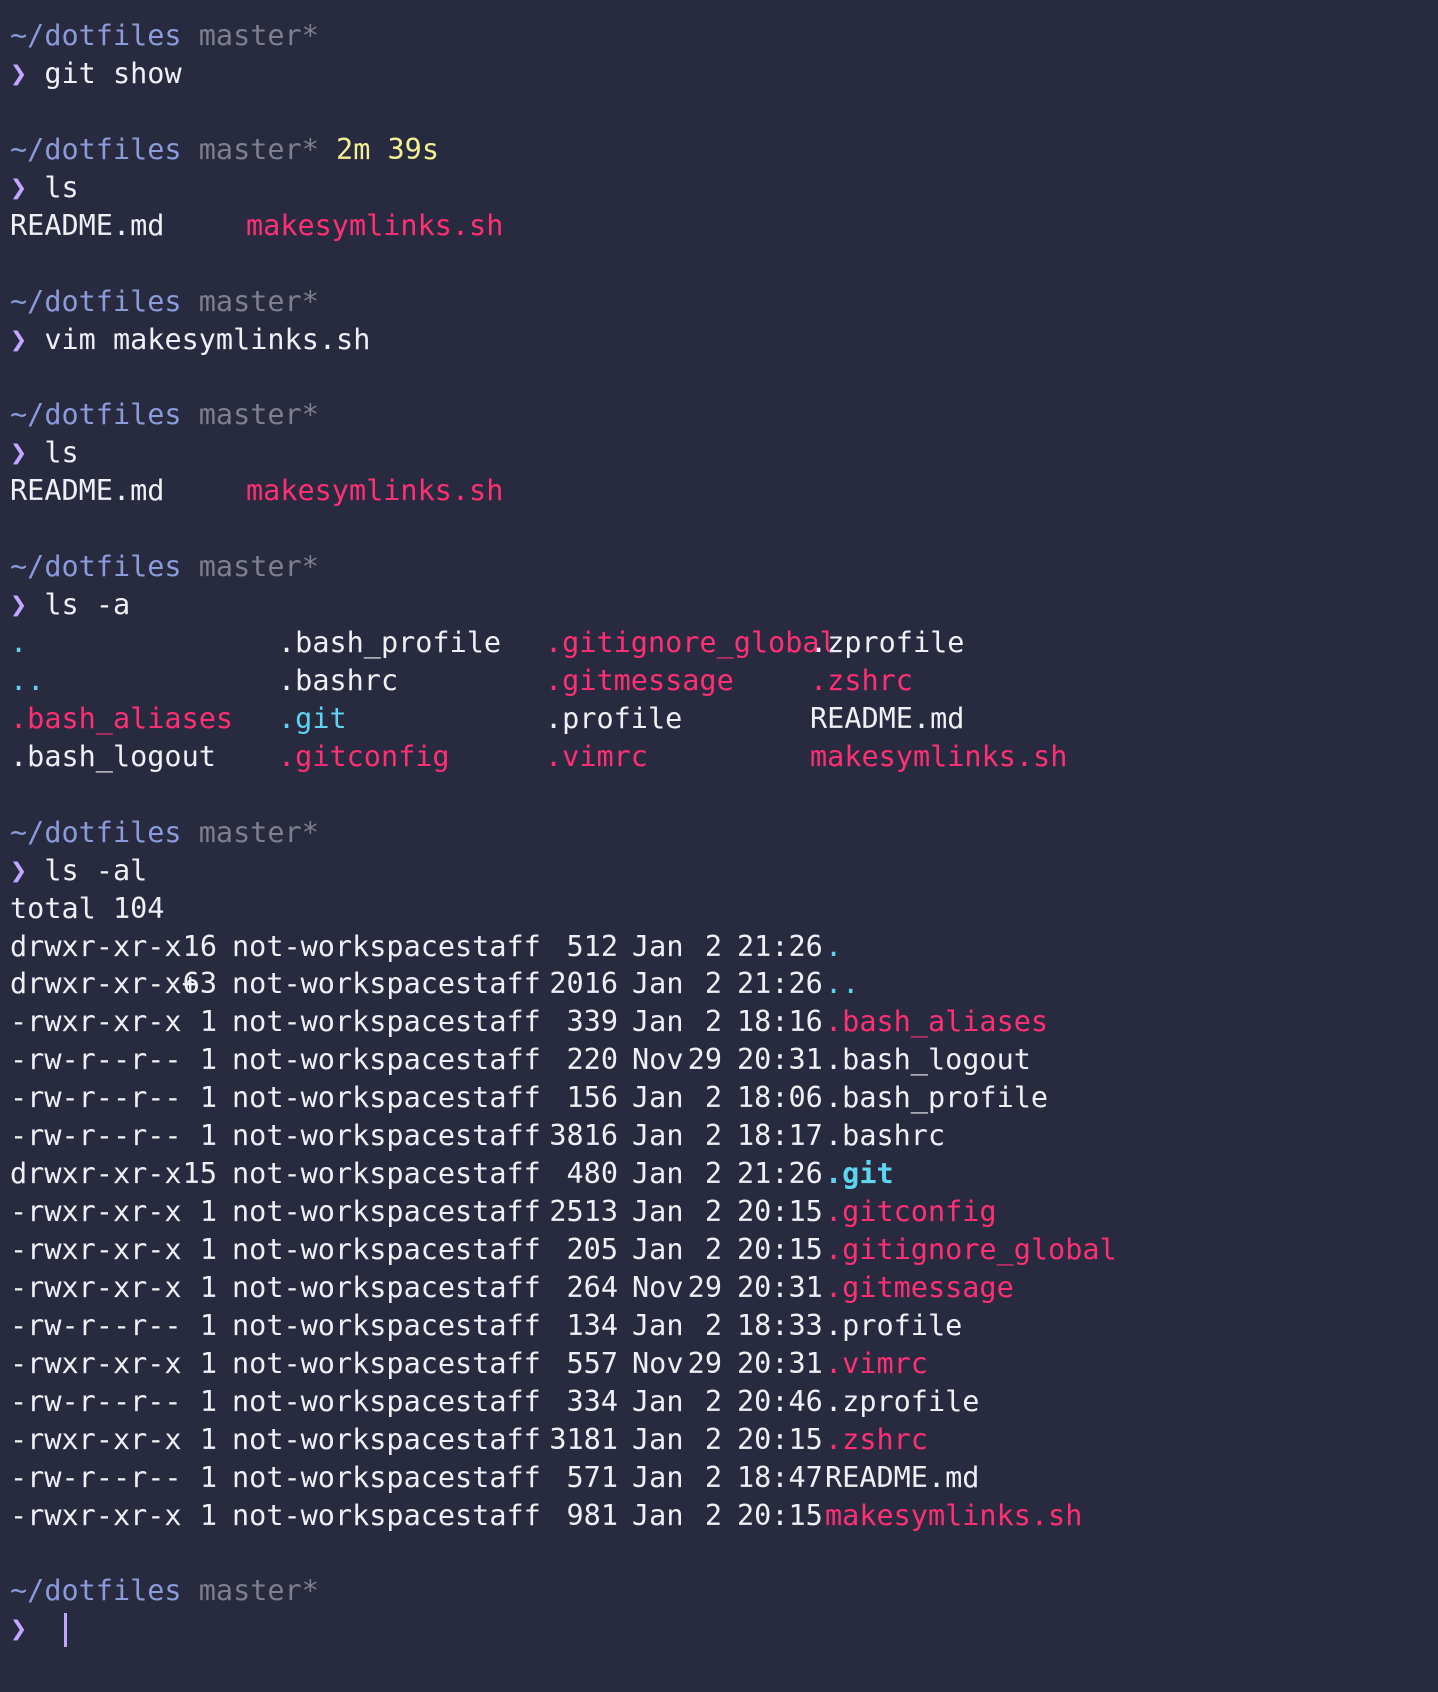  Describe the element at coordinates (902, 1401) in the screenshot. I see `long-listing-name: .zprofile` at that location.